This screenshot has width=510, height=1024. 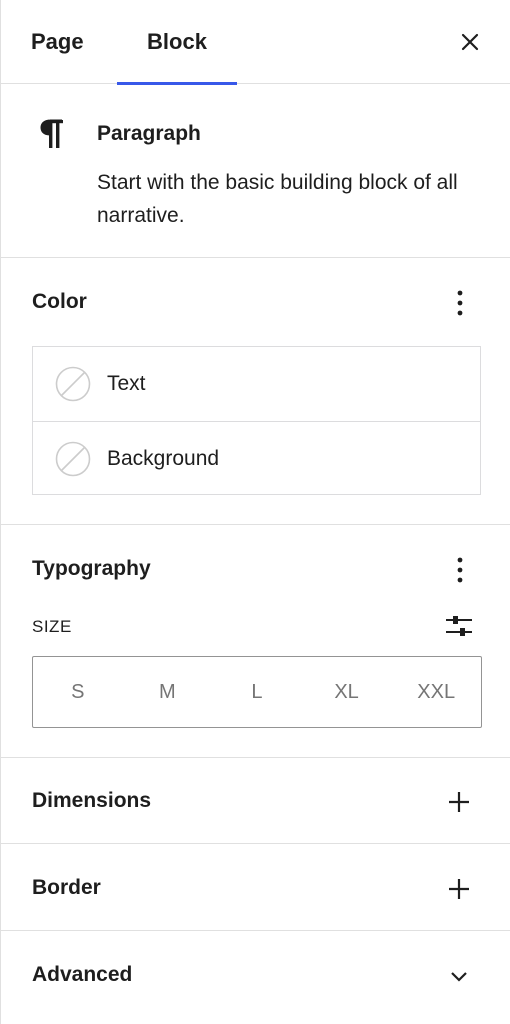 I want to click on color-option-label: Background, so click(x=163, y=458).